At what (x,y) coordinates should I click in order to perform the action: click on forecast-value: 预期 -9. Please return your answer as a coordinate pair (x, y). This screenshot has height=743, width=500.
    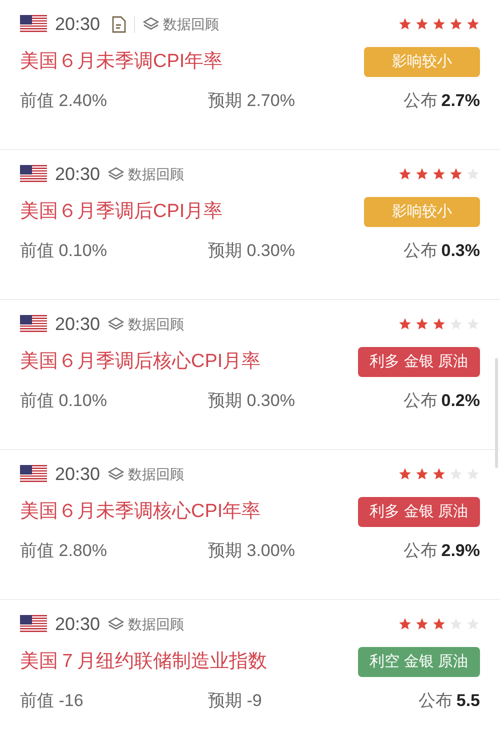
    Looking at the image, I should click on (235, 701).